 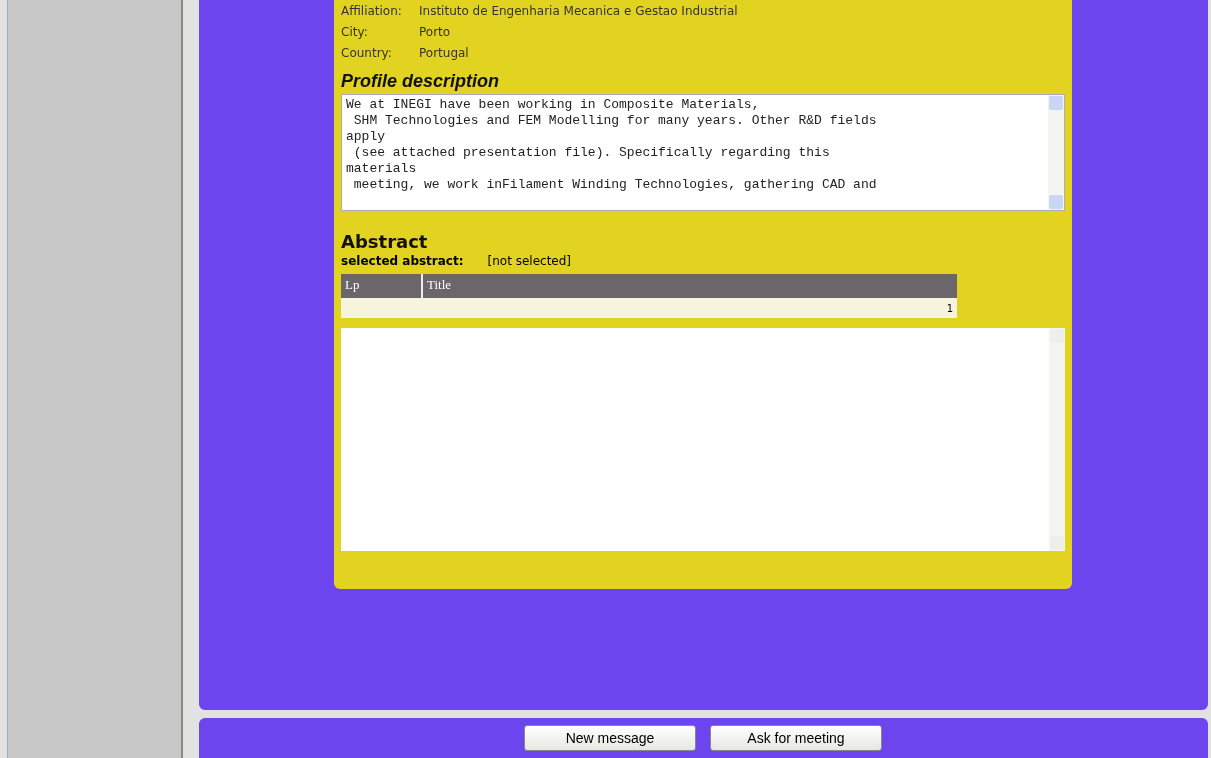 What do you see at coordinates (439, 285) in the screenshot?
I see `column-header: Title` at bounding box center [439, 285].